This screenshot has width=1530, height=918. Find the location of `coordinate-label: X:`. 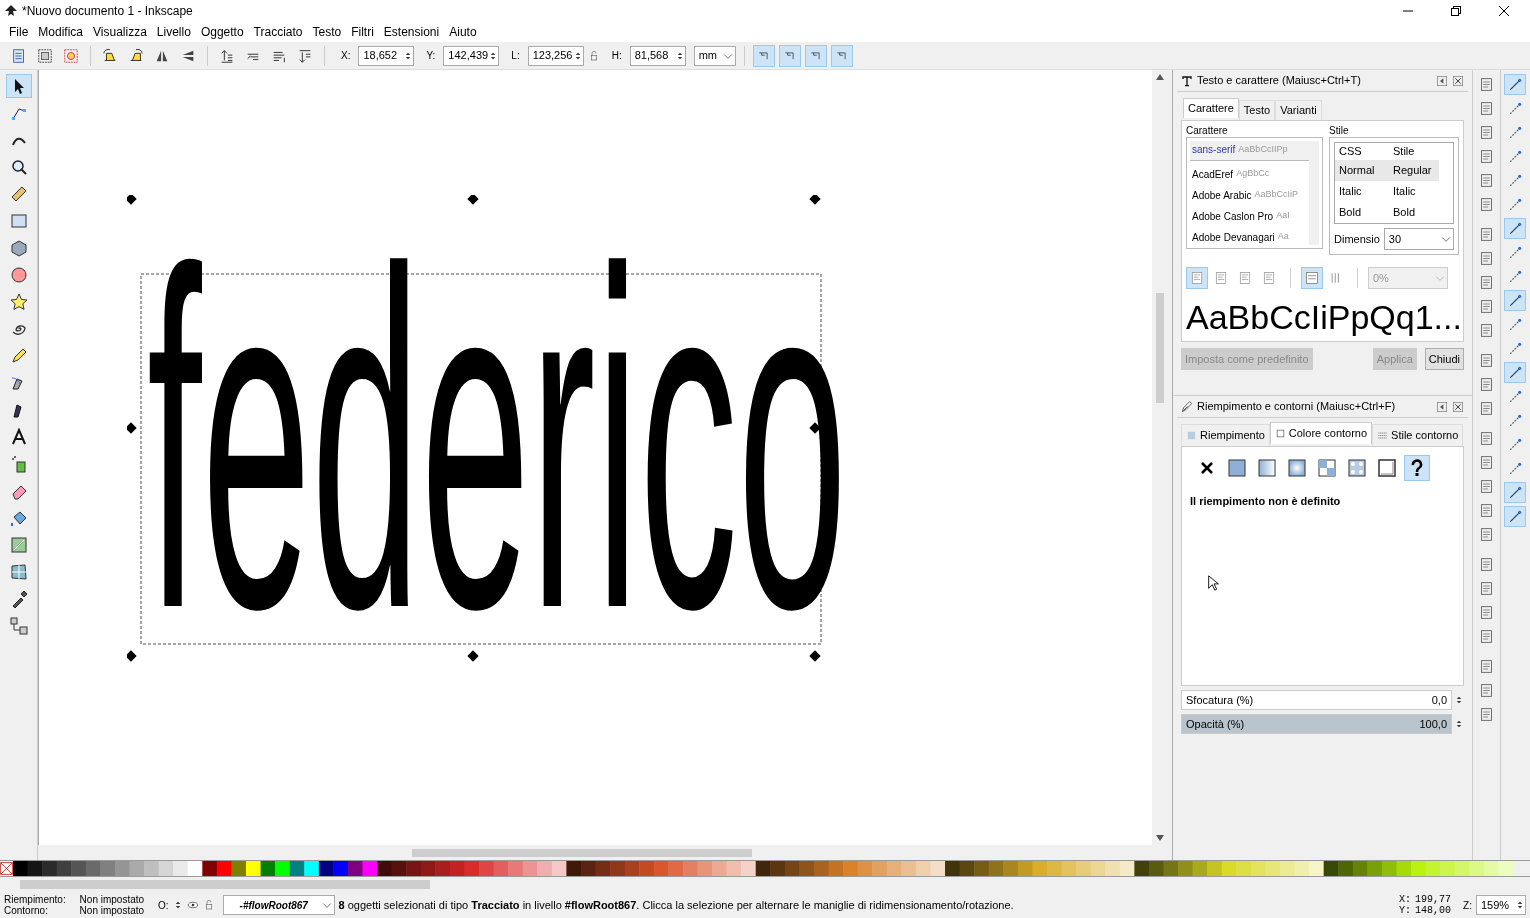

coordinate-label: X: is located at coordinates (1405, 899).